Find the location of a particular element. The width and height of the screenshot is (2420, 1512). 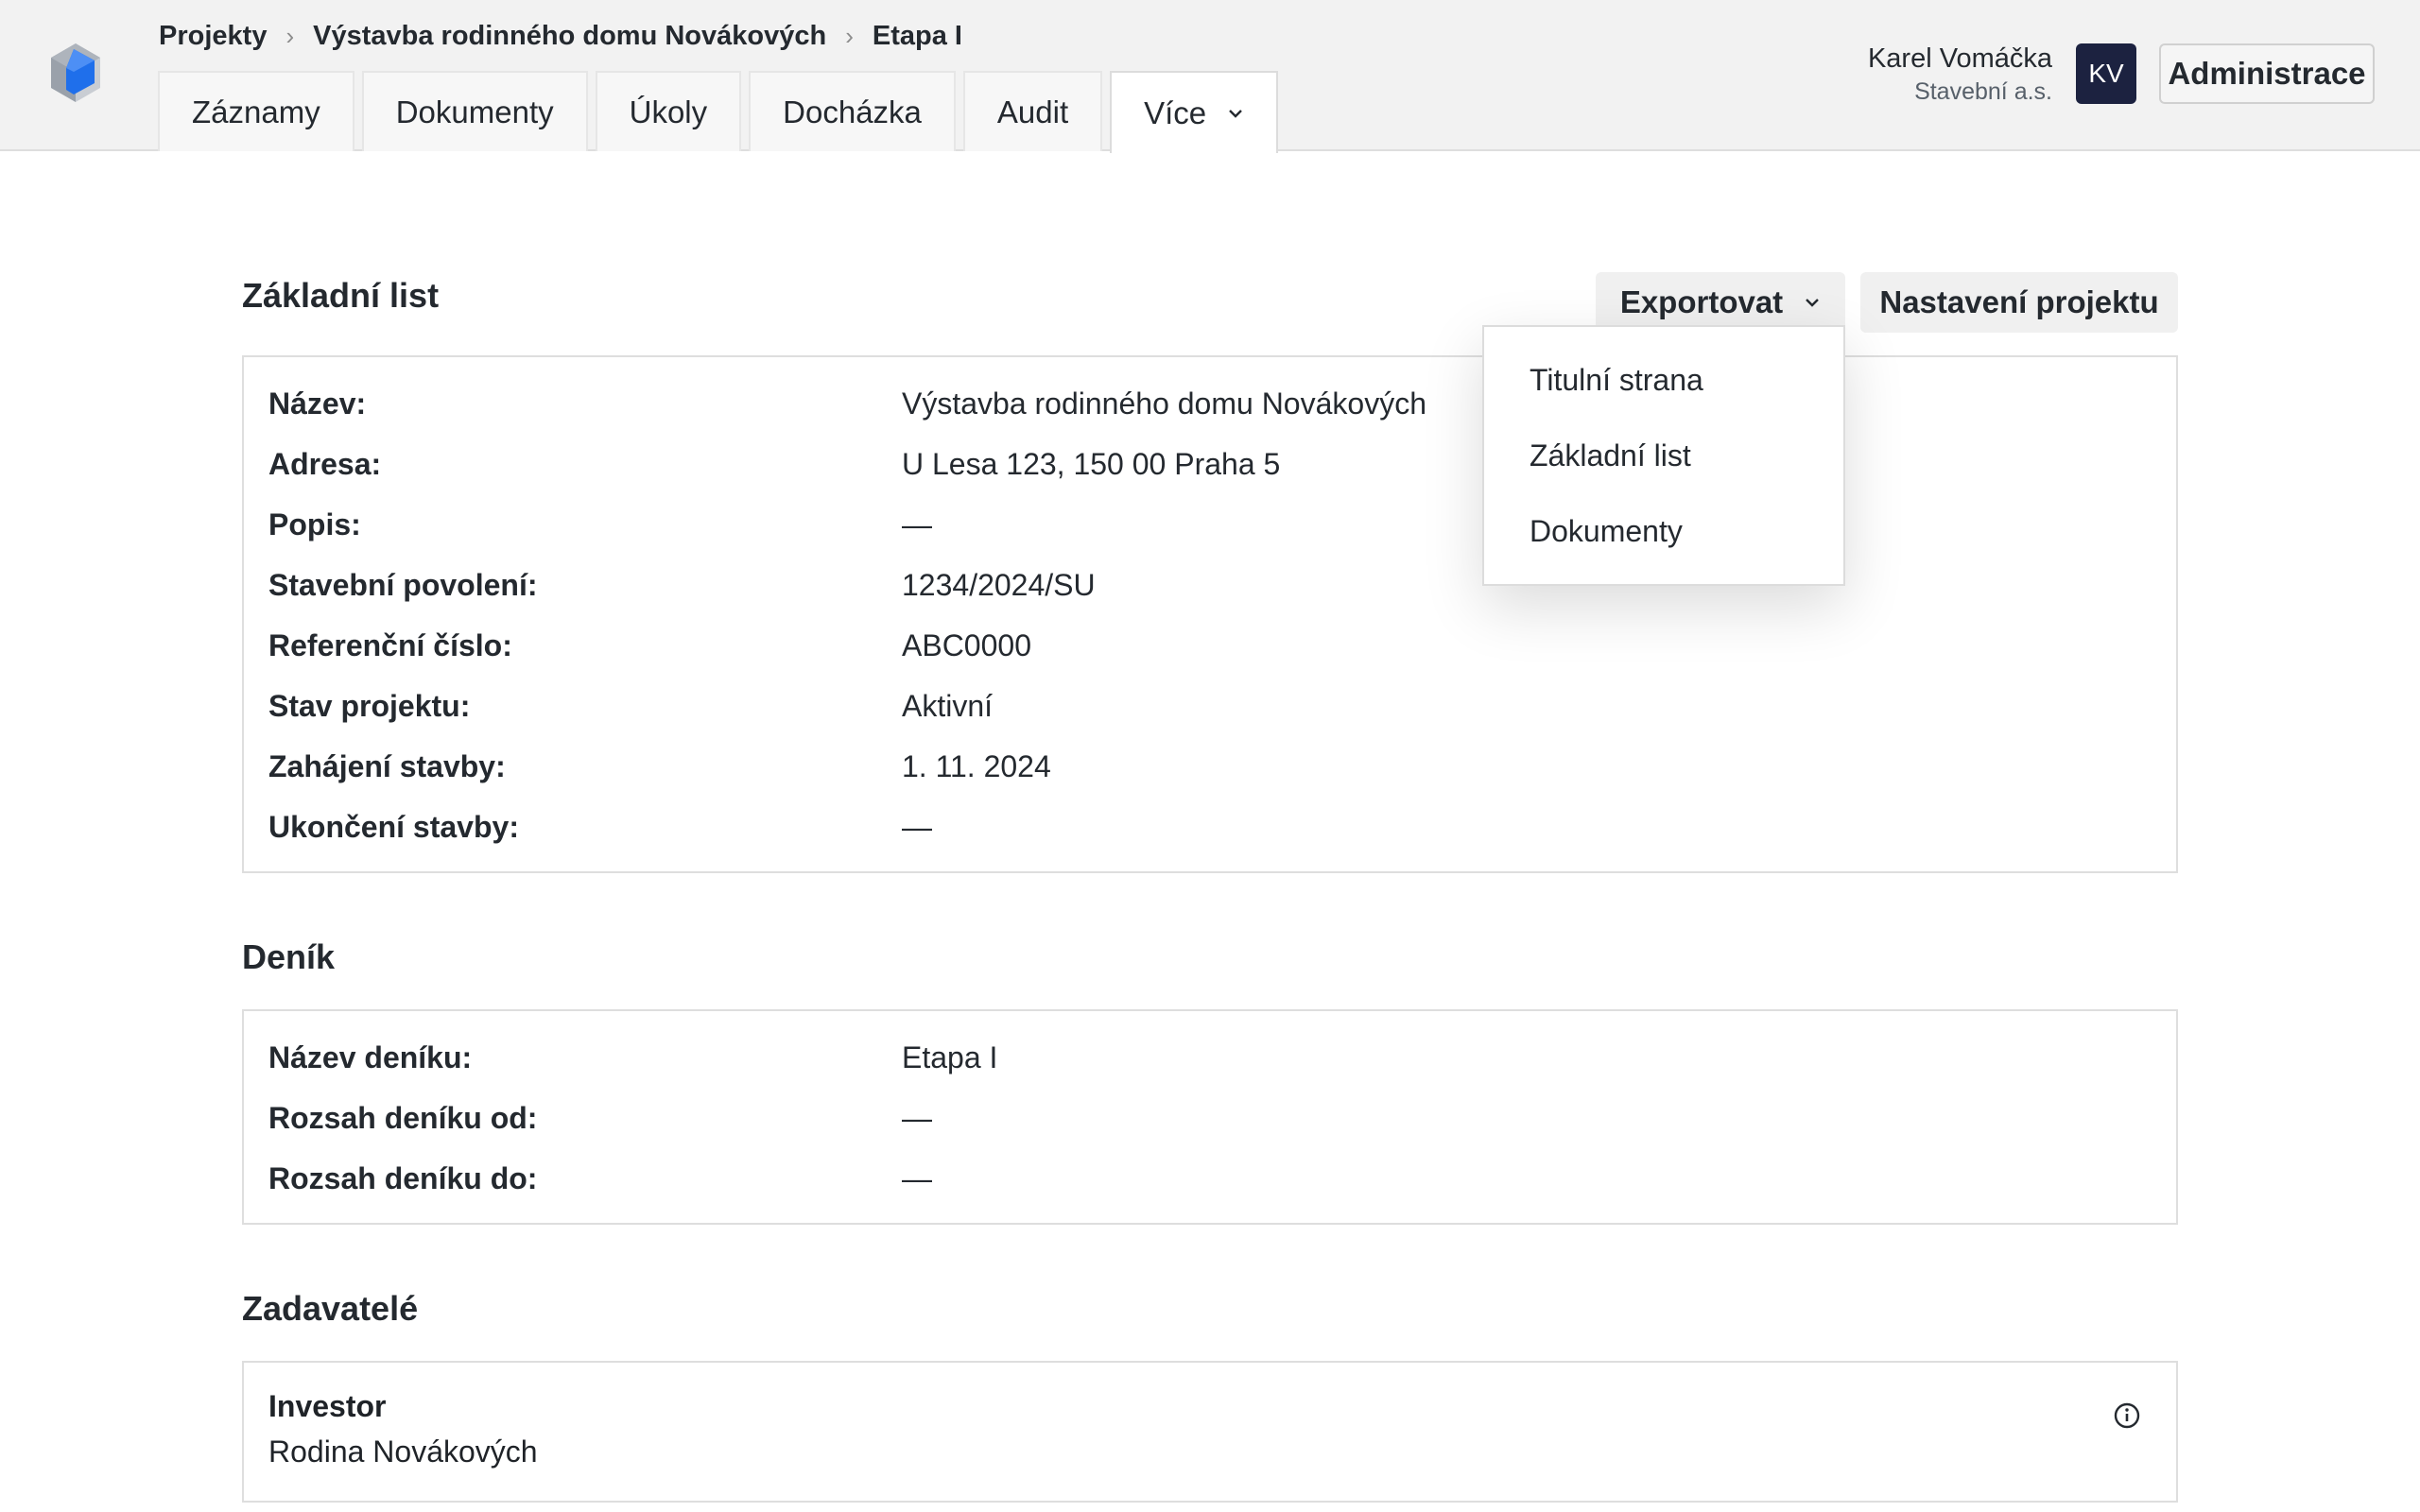

export-label: Exportovat is located at coordinates (1701, 301).